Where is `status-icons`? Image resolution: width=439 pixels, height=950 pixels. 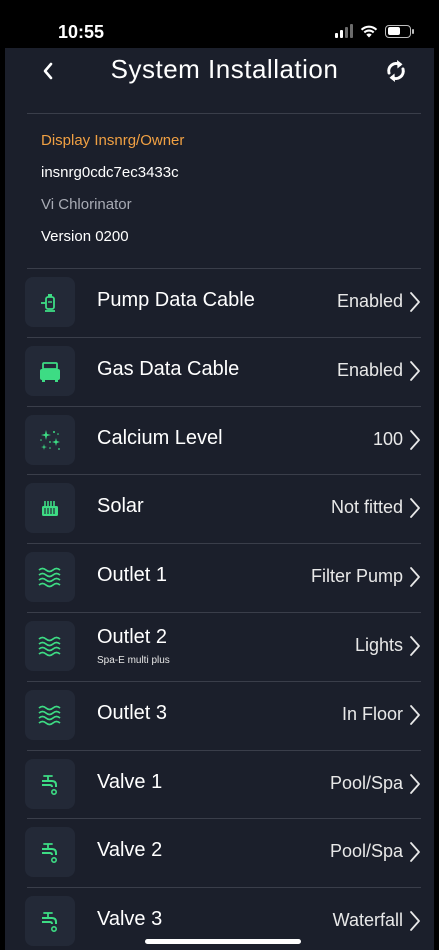
status-icons is located at coordinates (374, 31).